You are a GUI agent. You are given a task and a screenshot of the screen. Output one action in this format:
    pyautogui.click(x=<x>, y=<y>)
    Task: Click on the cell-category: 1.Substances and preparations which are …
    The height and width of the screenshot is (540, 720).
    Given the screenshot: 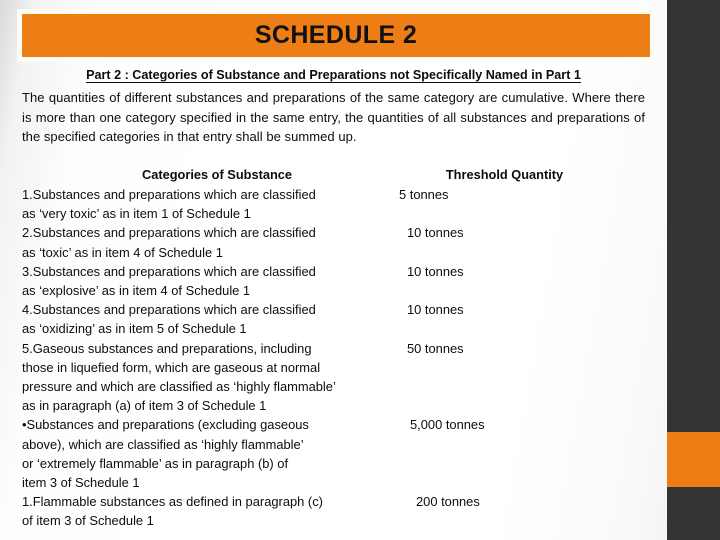 What is the action you would take?
    pyautogui.click(x=169, y=204)
    